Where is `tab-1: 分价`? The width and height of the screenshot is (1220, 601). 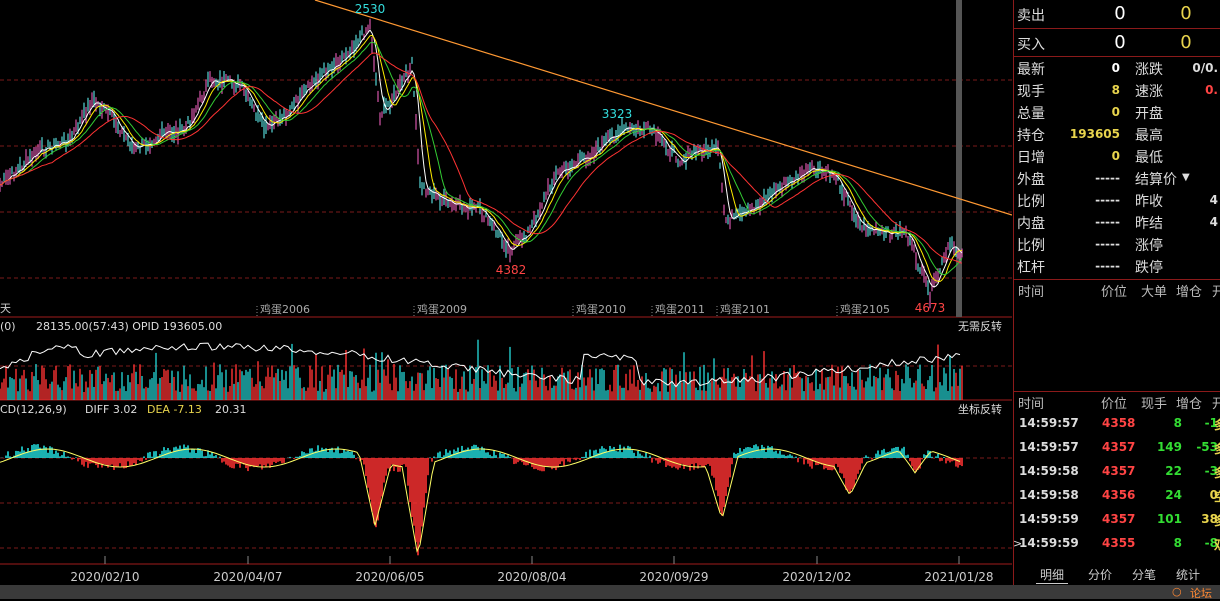 tab-1: 分价 is located at coordinates (1100, 574).